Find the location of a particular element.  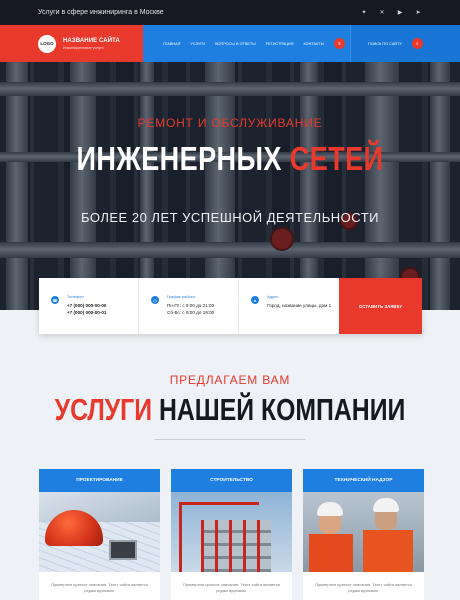

nav-item-services: УСЛУГИ is located at coordinates (197, 44).